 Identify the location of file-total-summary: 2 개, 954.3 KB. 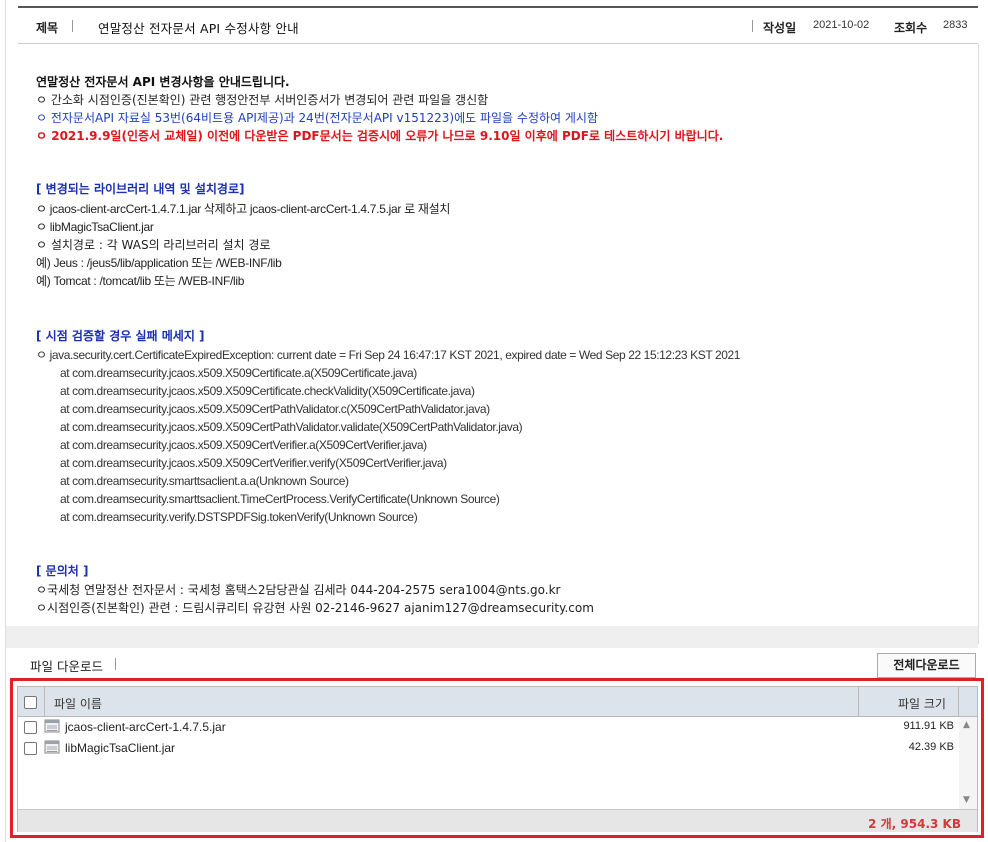
(914, 824).